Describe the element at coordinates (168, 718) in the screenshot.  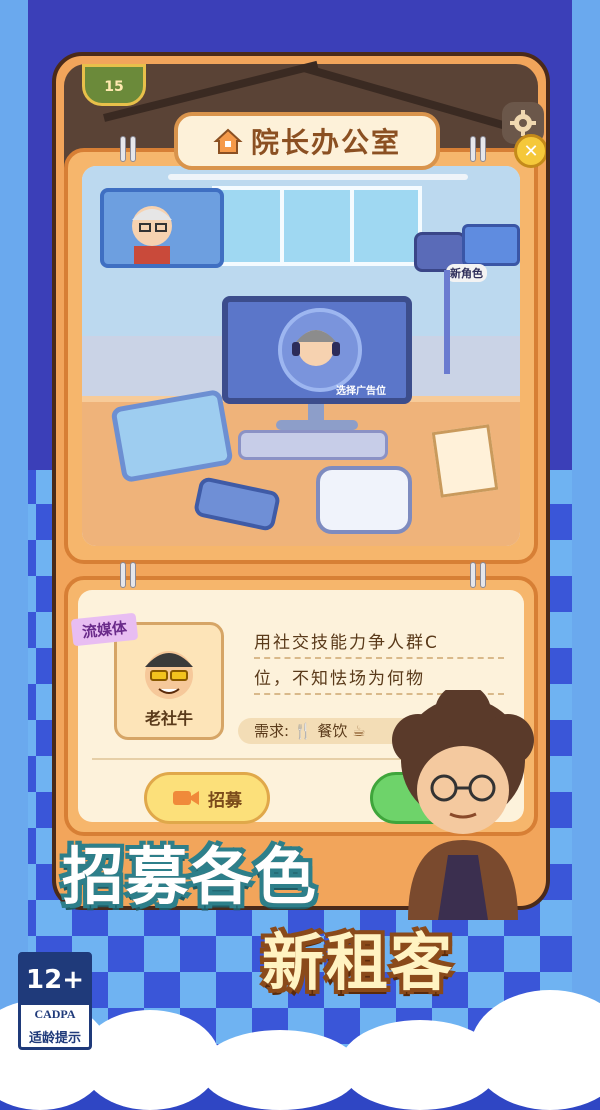
I see `character-name: 老社牛` at that location.